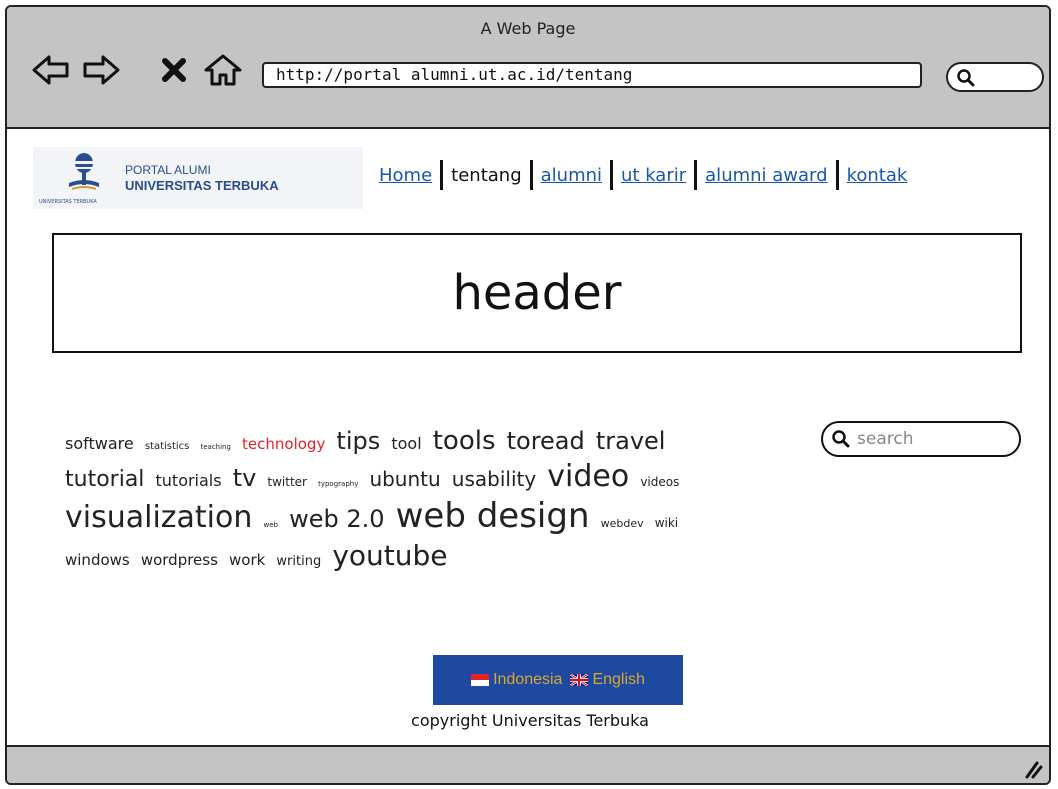 This screenshot has width=1058, height=789. What do you see at coordinates (877, 175) in the screenshot?
I see `nav-item-kontak: kontak` at bounding box center [877, 175].